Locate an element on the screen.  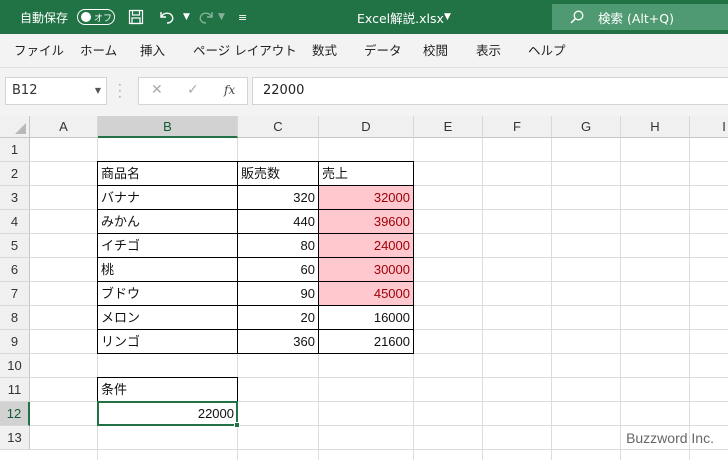
column-header-b: B is located at coordinates (168, 127).